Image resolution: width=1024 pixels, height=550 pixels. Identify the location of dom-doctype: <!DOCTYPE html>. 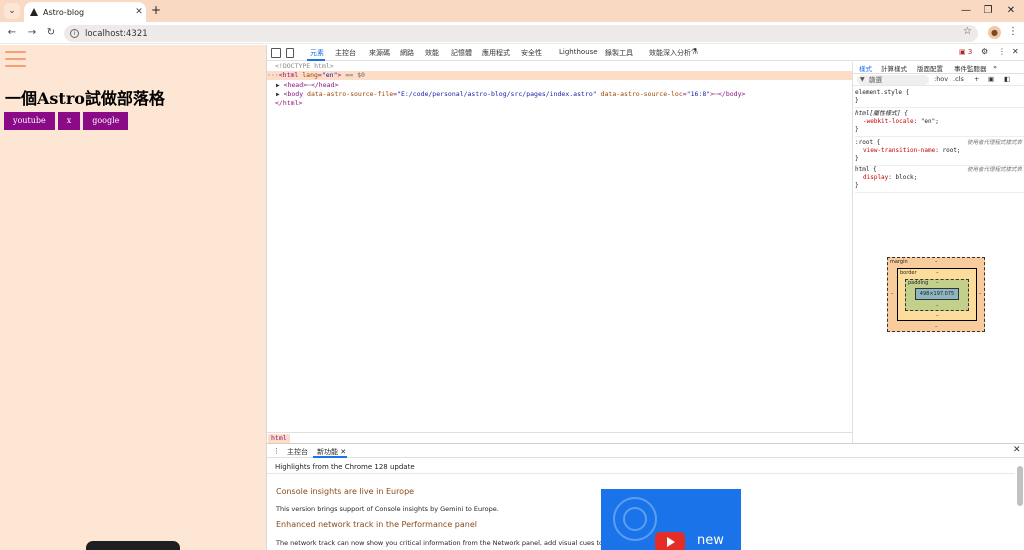
(304, 66).